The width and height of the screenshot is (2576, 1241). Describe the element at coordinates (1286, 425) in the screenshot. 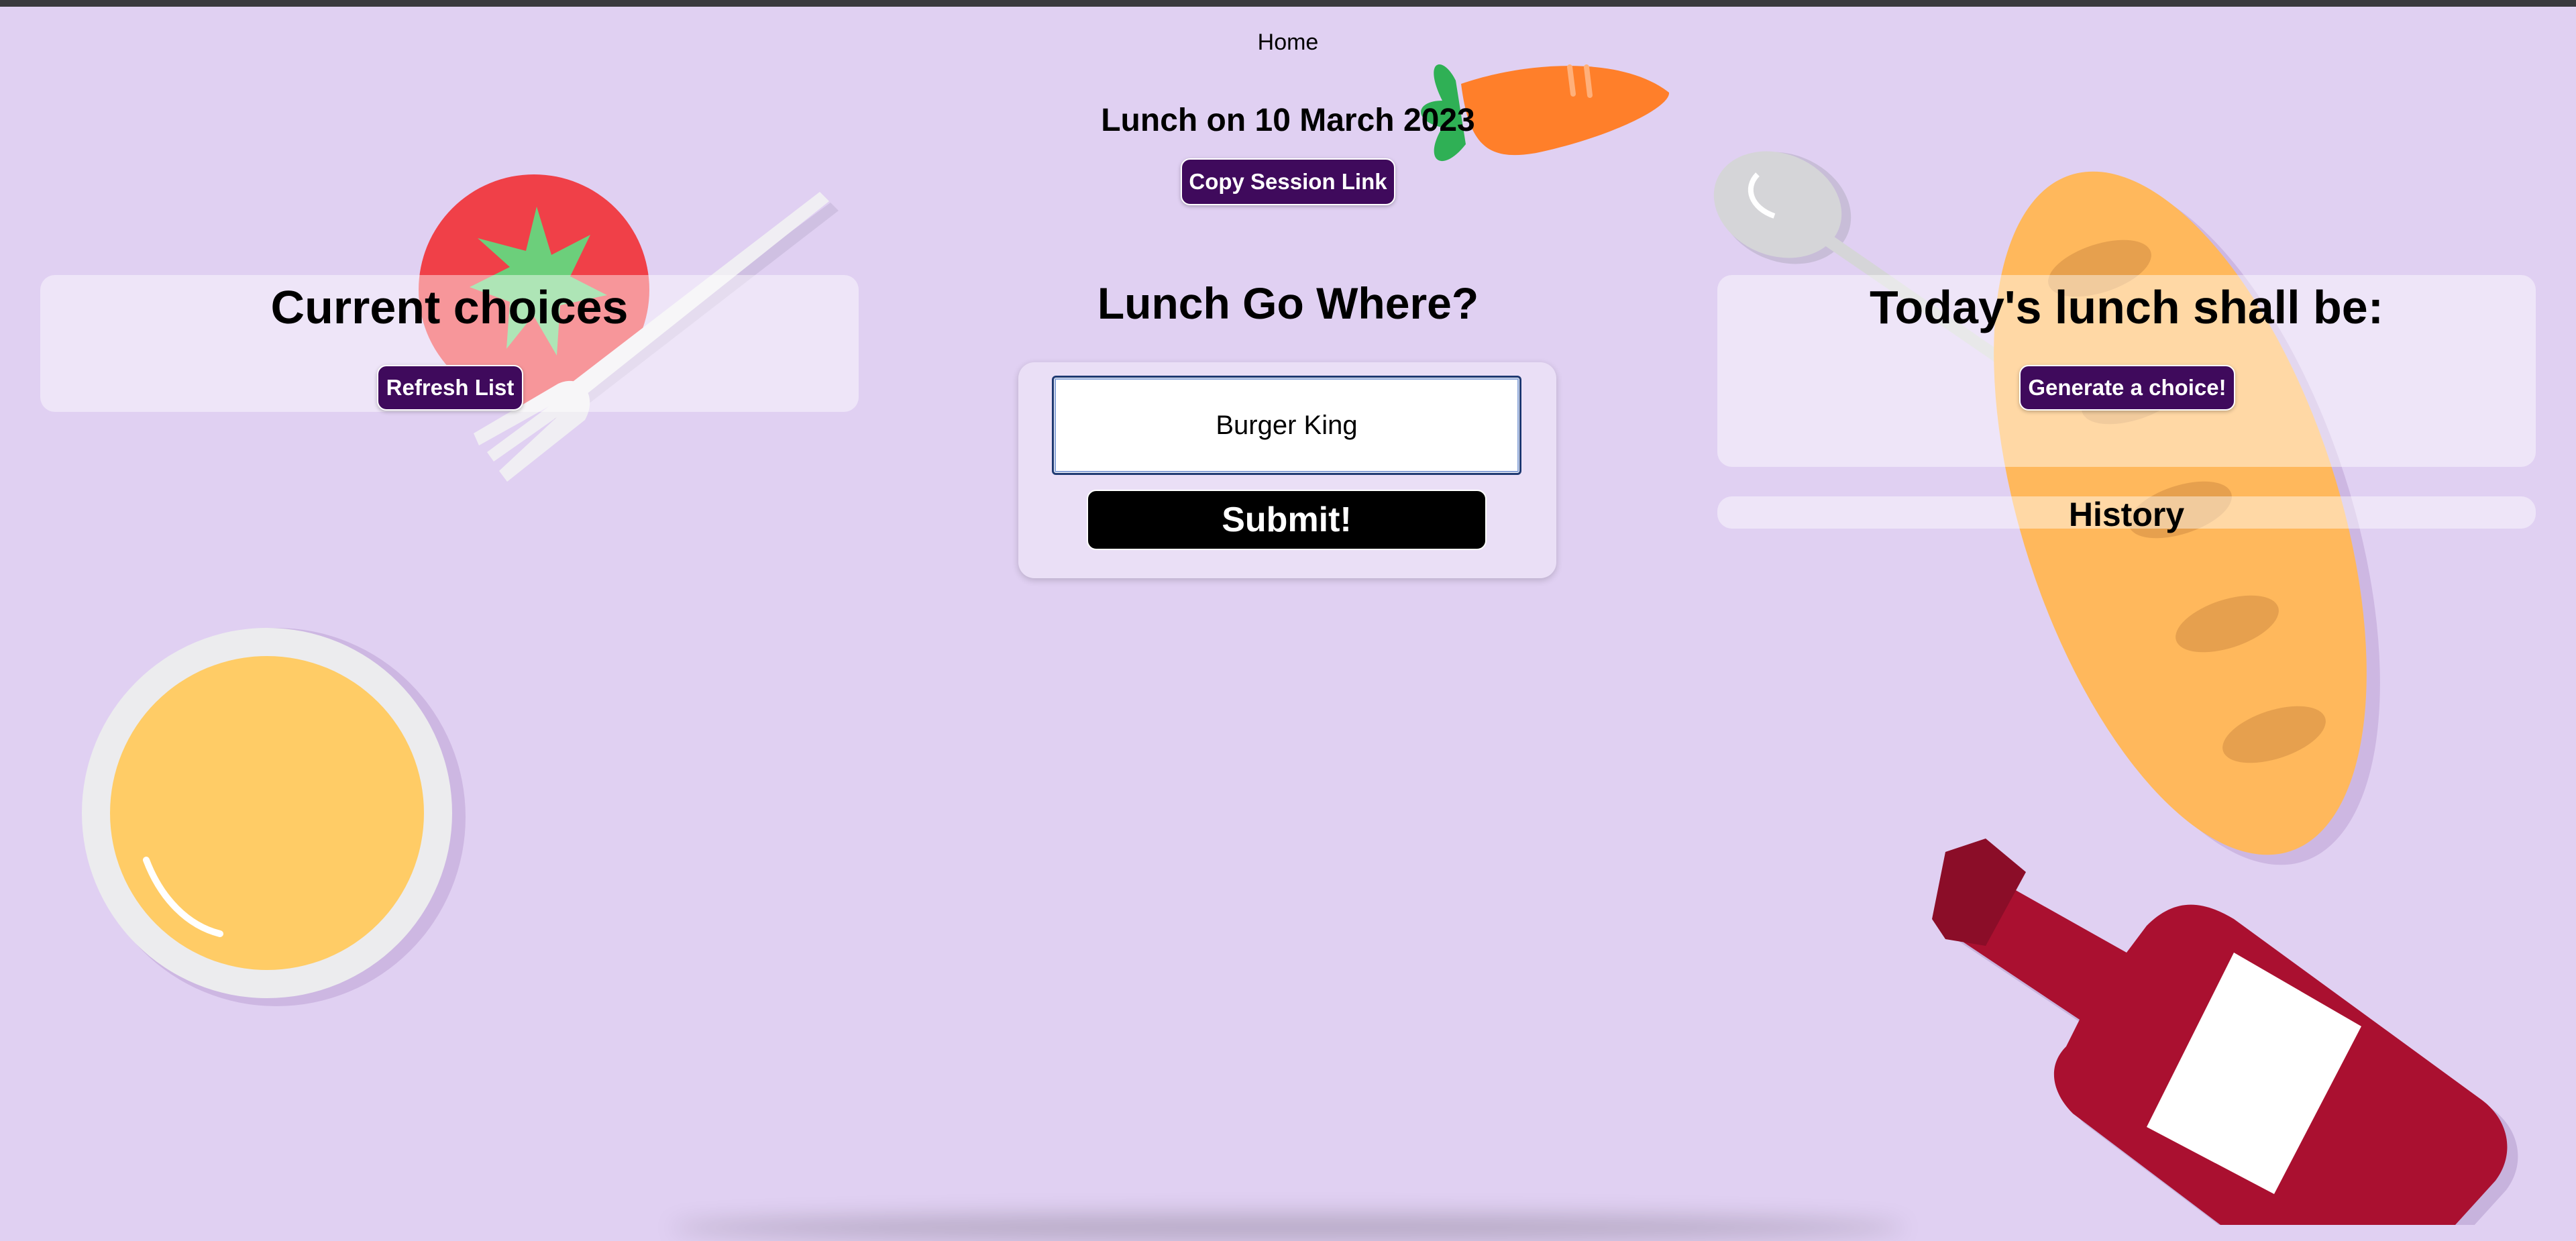

I see `lunch-option-input` at that location.